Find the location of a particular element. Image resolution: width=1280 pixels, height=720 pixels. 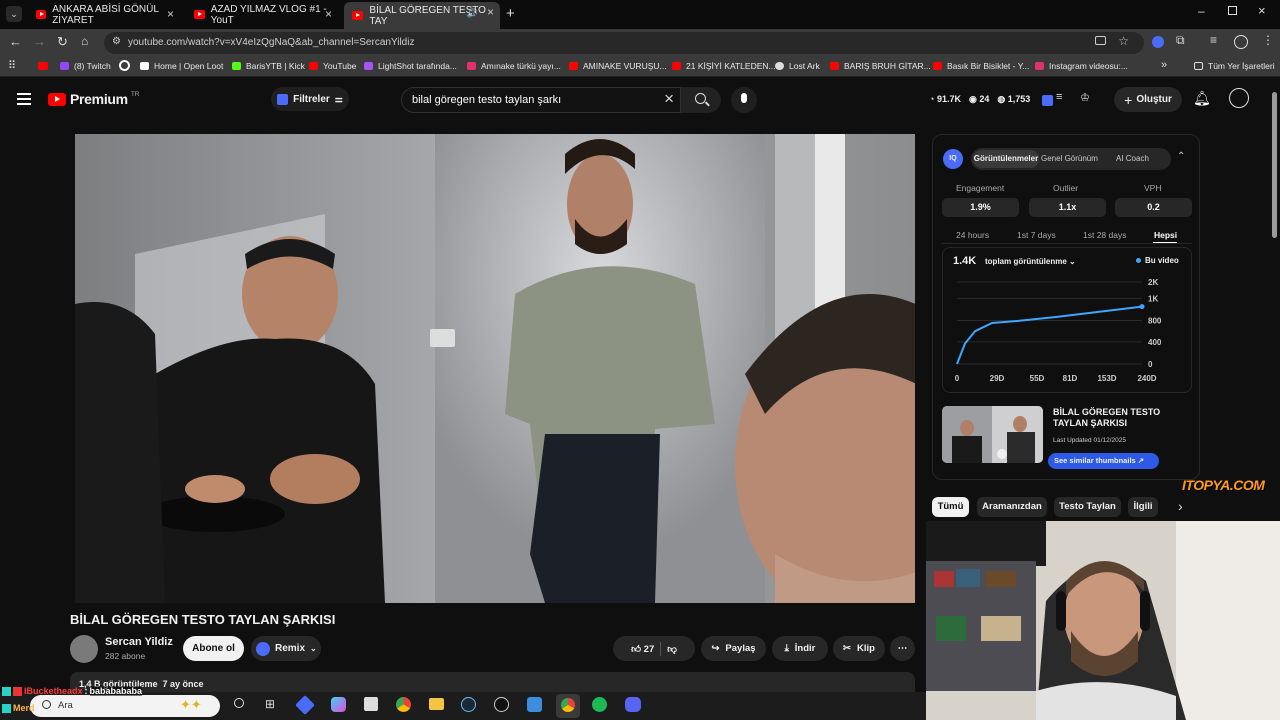

channel-avatar is located at coordinates (84, 649).